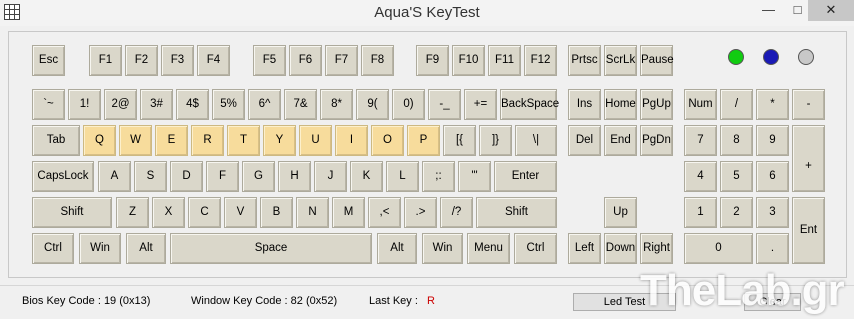 The width and height of the screenshot is (854, 319). What do you see at coordinates (535, 248) in the screenshot?
I see `key-rctrl: Ctrl` at bounding box center [535, 248].